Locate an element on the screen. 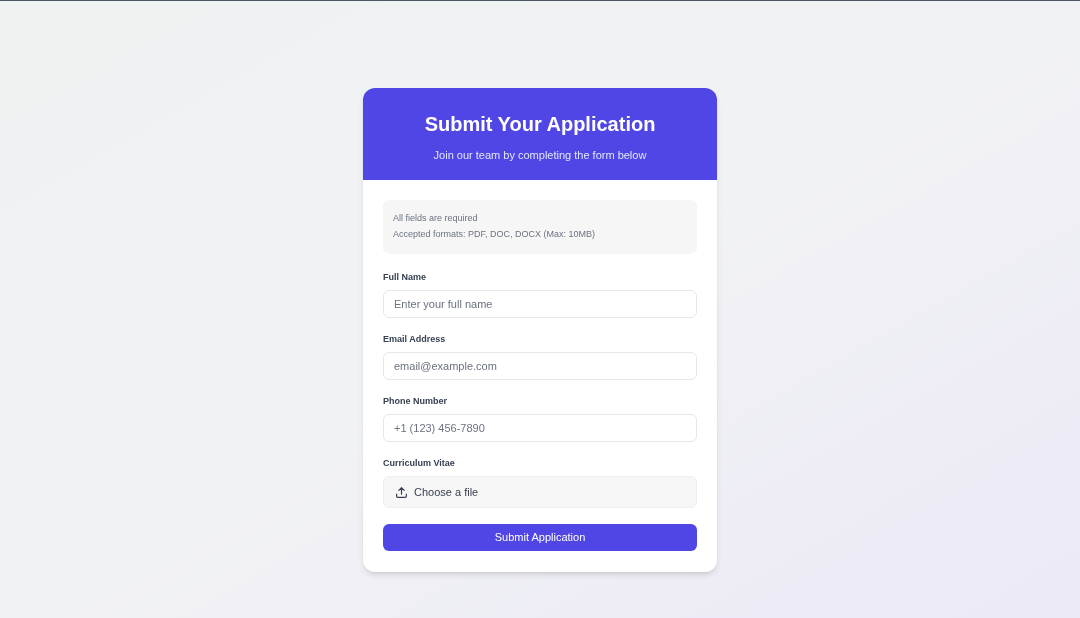  upload-icon is located at coordinates (401, 492).